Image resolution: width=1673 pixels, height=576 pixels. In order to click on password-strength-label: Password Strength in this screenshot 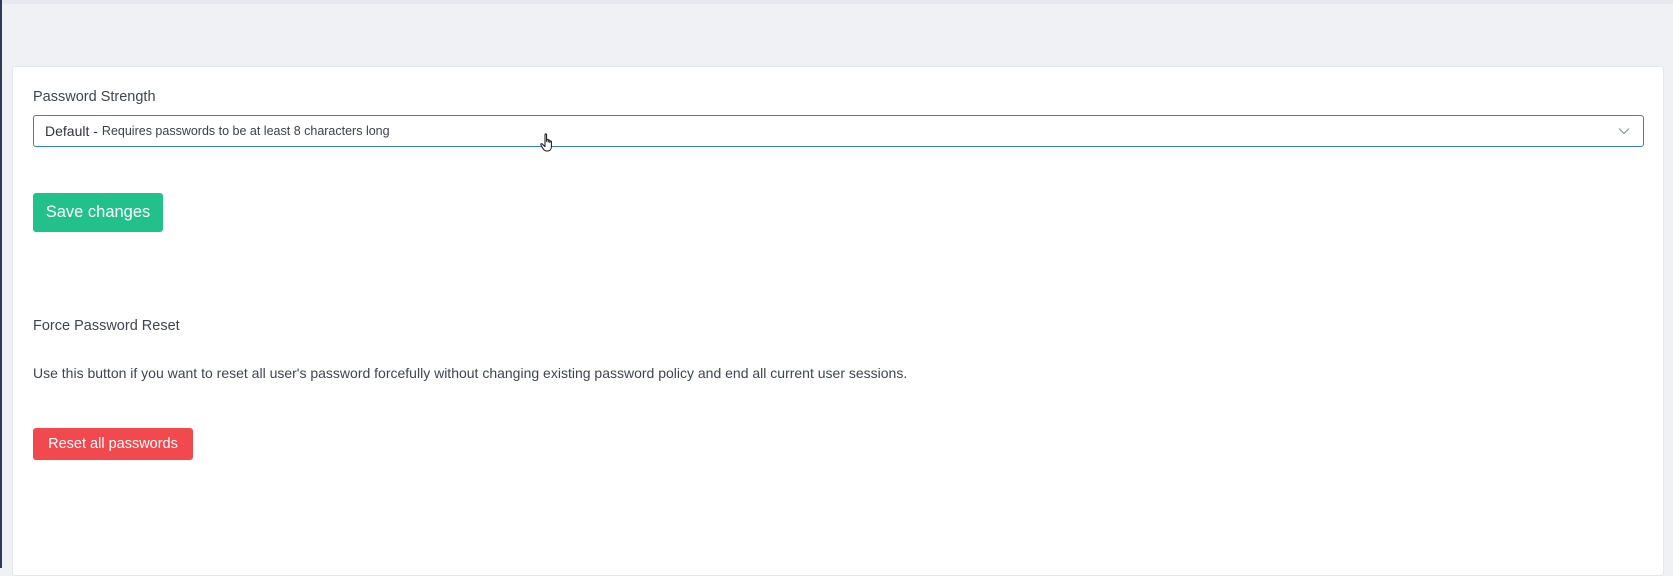, I will do `click(94, 97)`.